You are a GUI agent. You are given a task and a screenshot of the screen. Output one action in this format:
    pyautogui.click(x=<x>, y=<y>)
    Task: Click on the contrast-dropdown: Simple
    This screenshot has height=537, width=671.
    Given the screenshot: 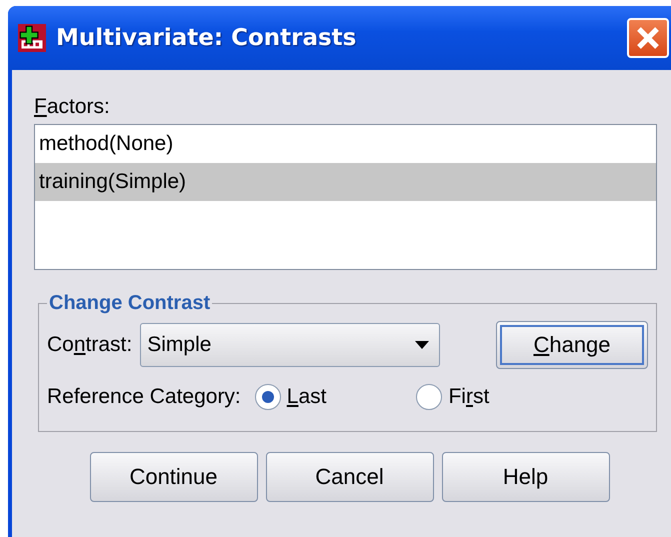 What is the action you would take?
    pyautogui.click(x=290, y=345)
    